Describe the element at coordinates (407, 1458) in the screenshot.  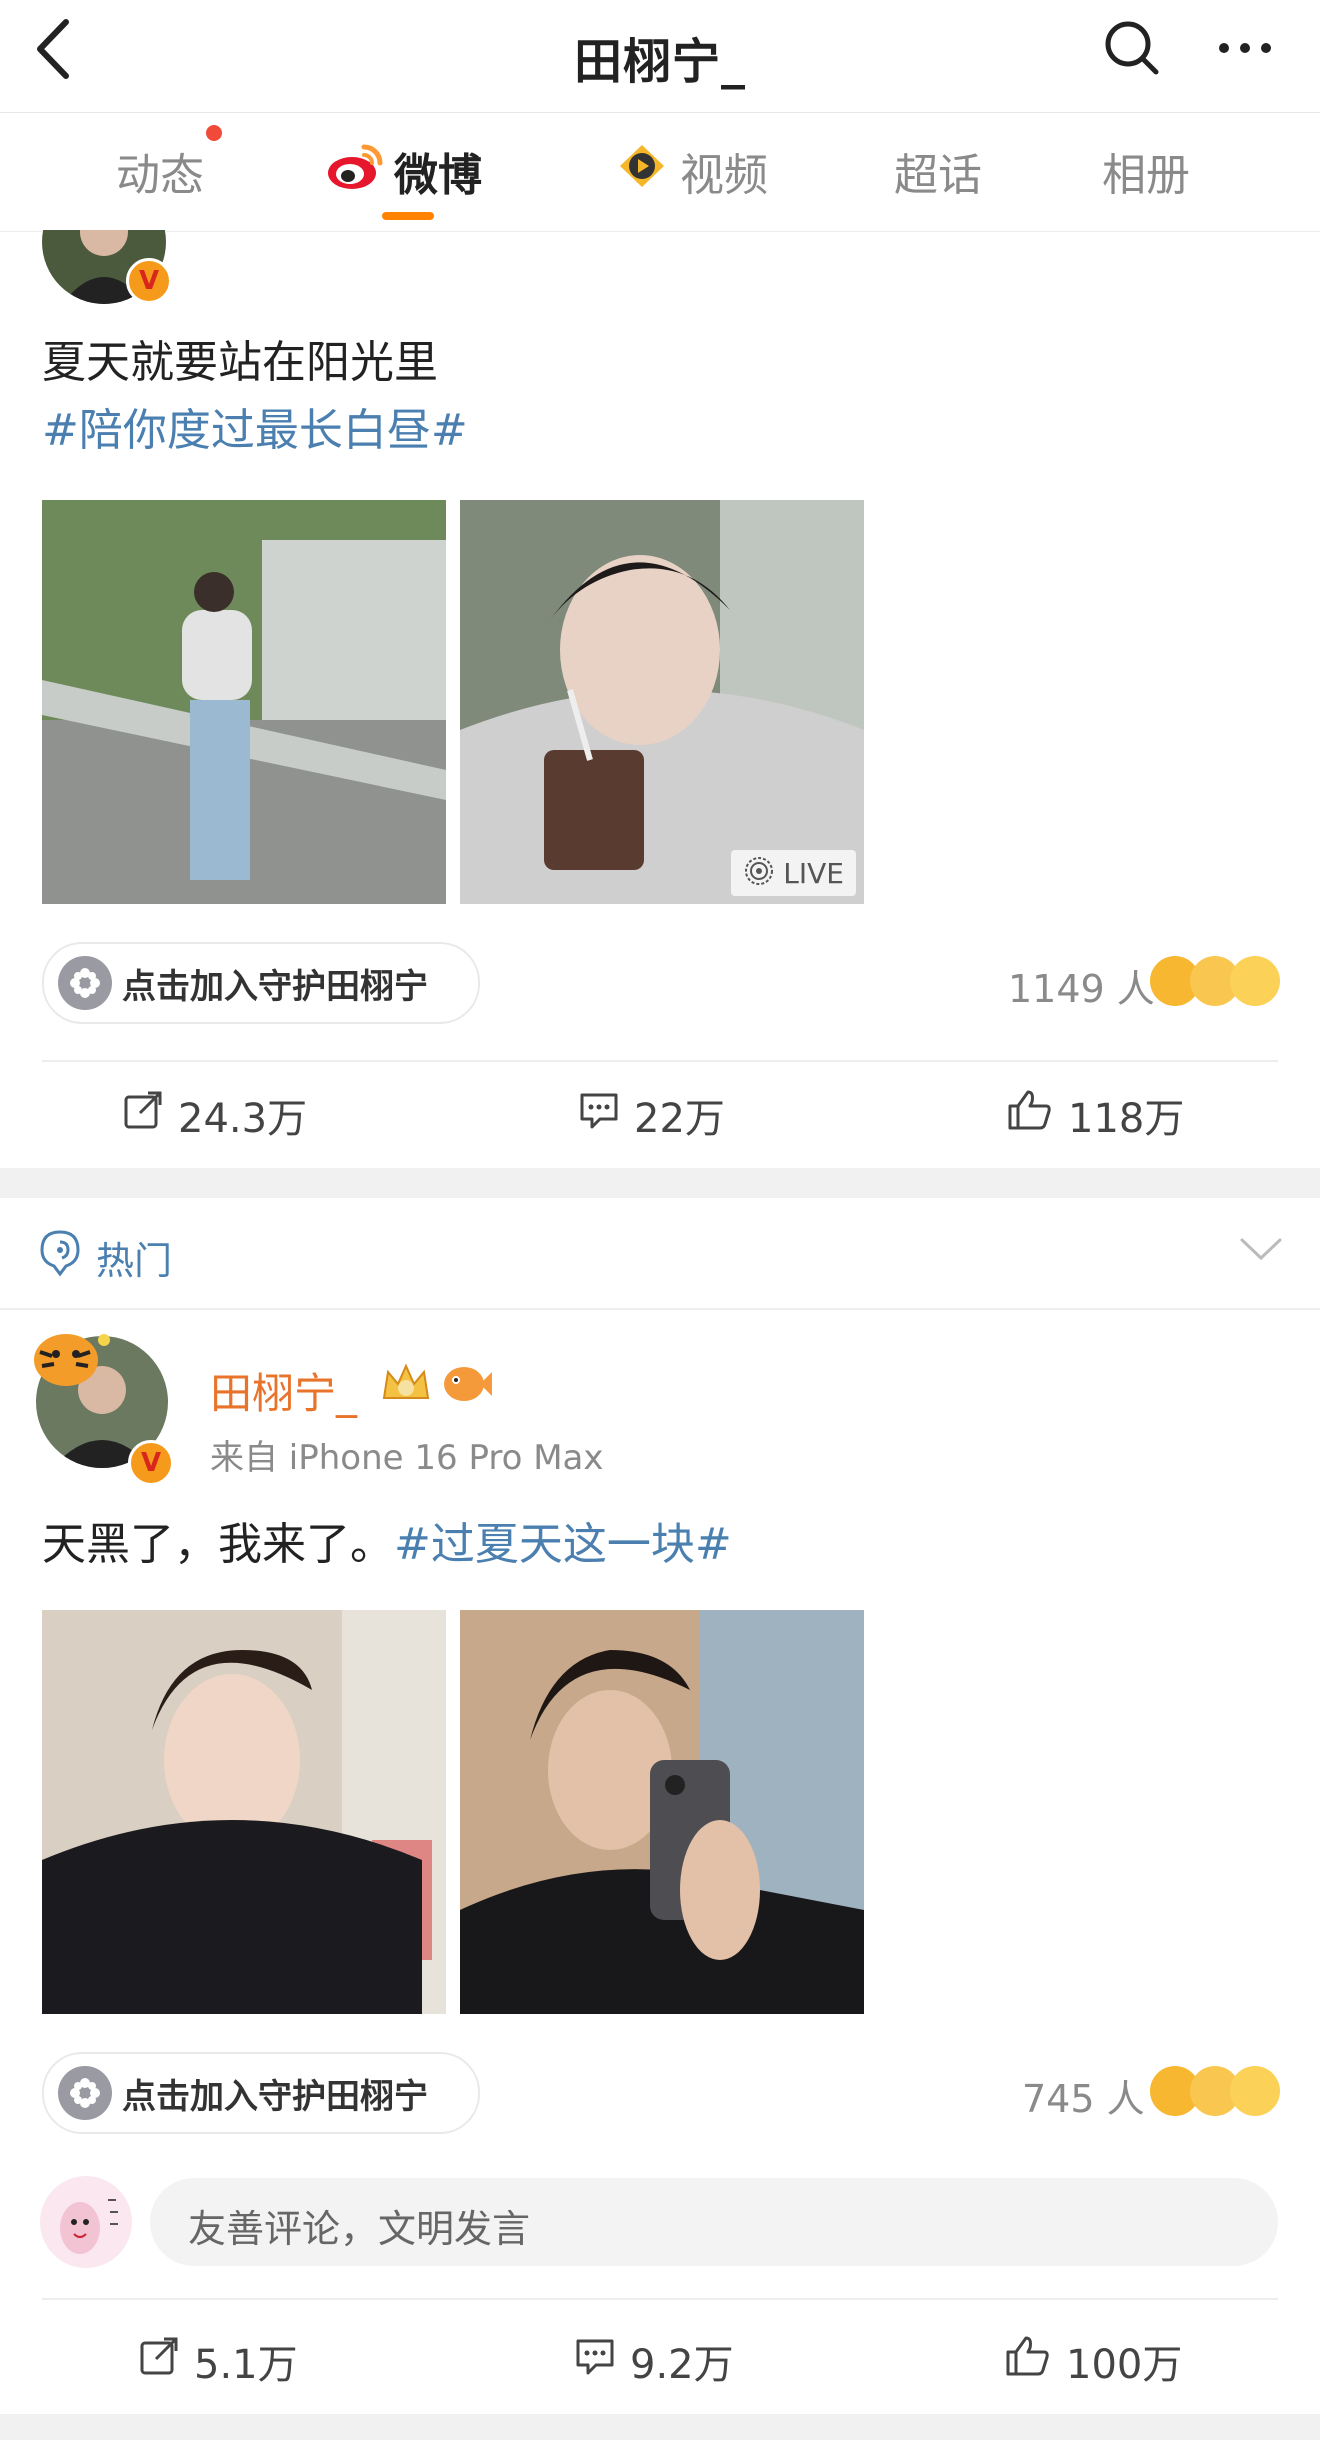
I see `post-source: 来自 iPhone 16 Pro Max` at that location.